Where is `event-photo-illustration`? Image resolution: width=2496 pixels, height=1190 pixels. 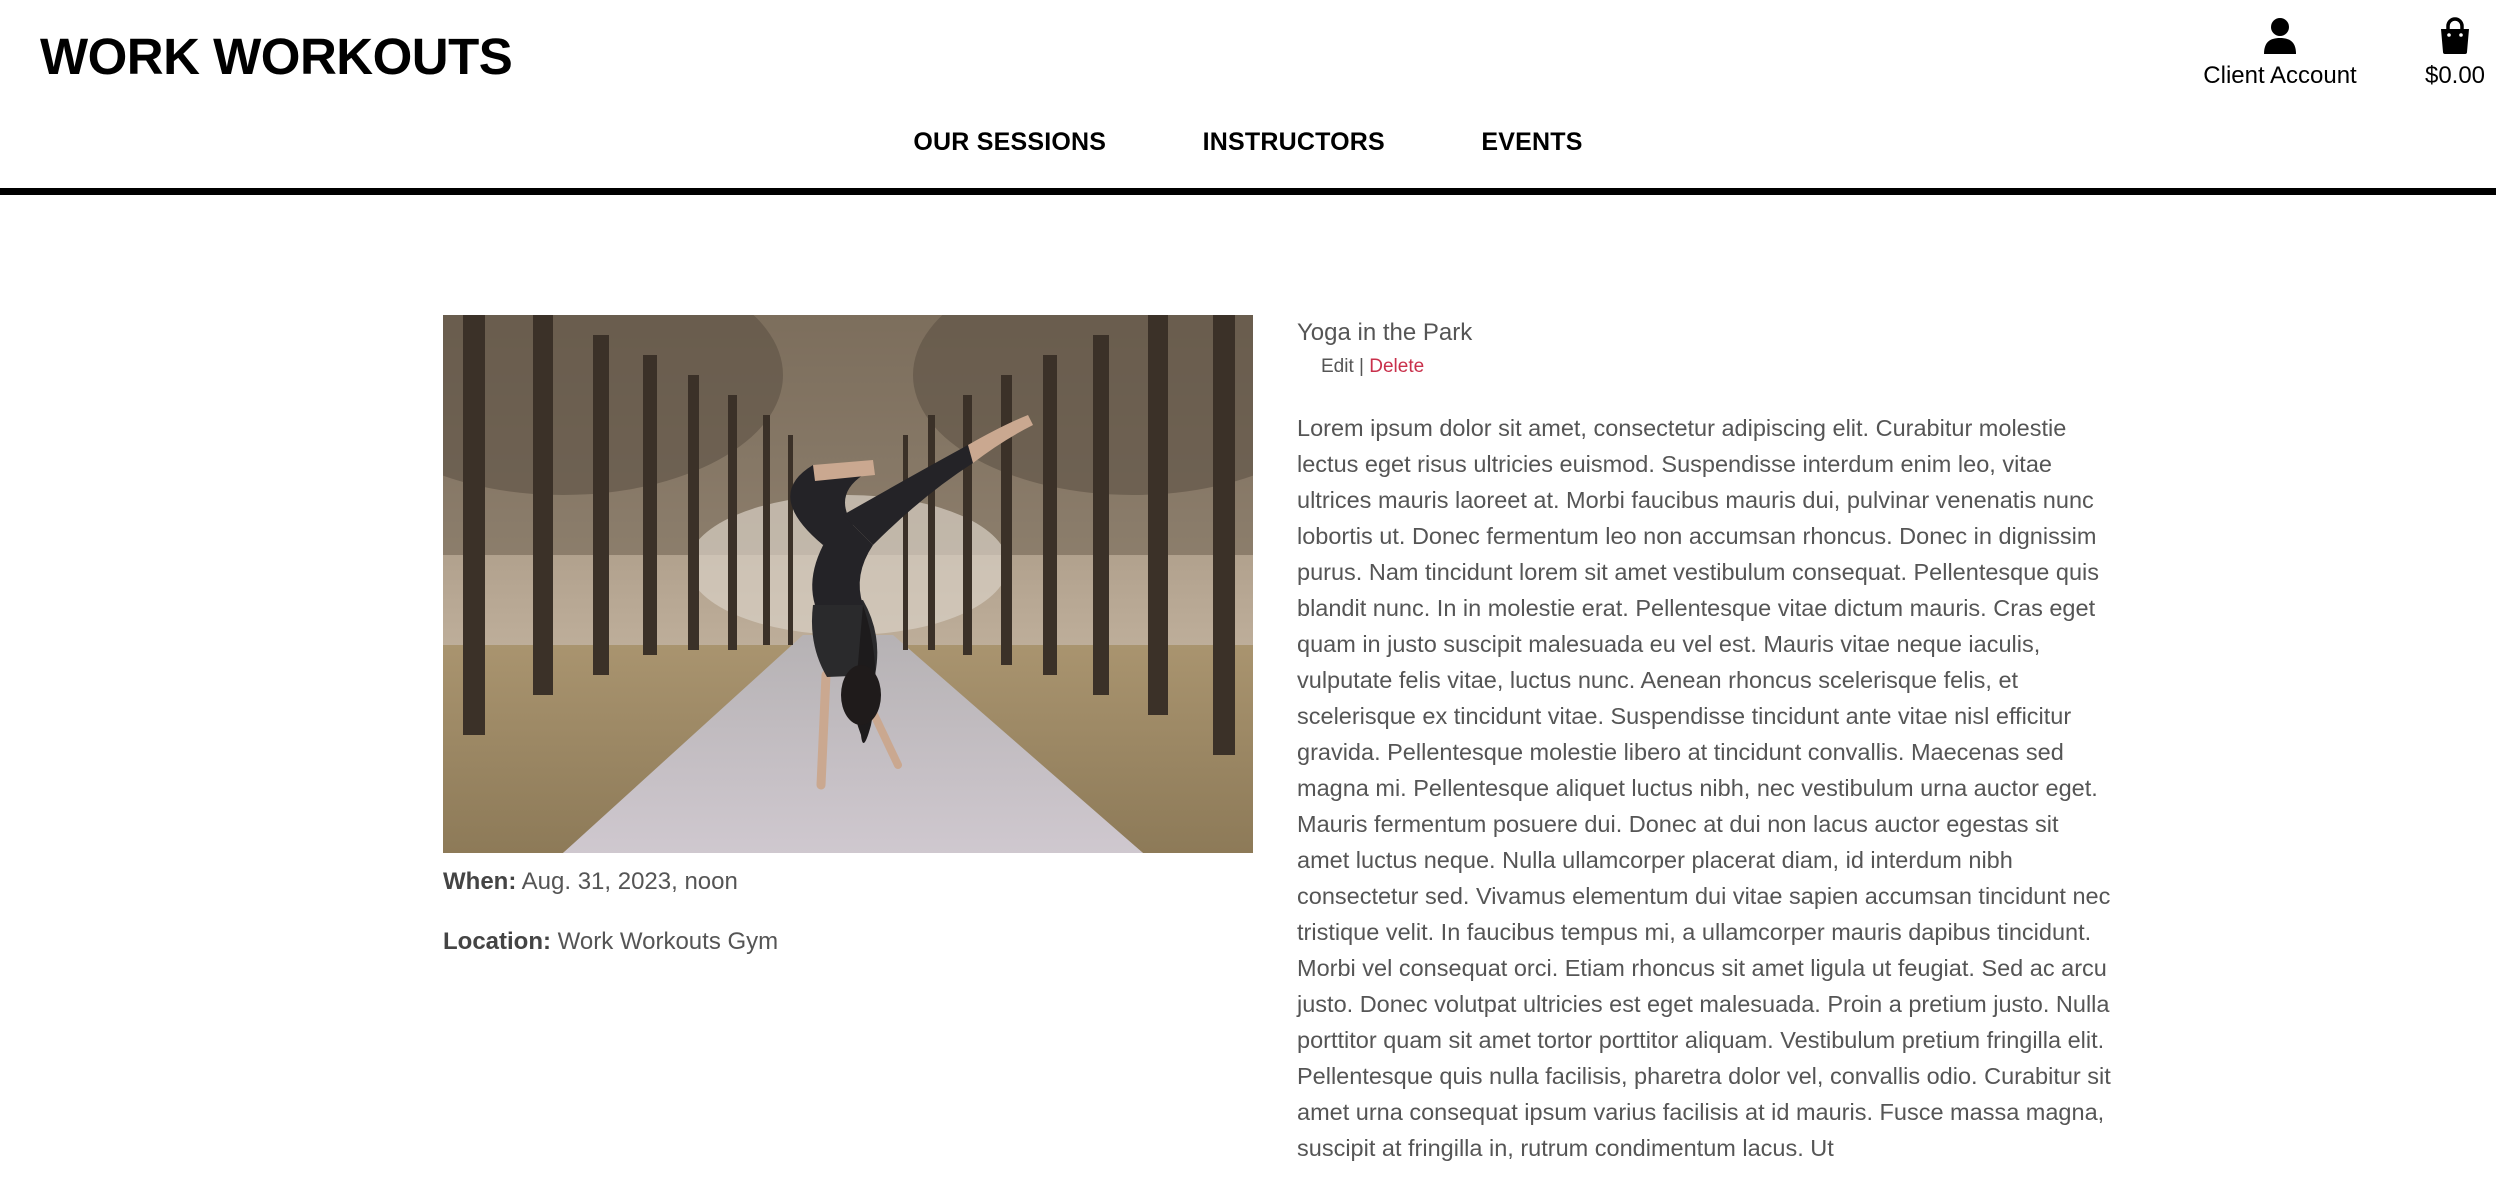 event-photo-illustration is located at coordinates (848, 584).